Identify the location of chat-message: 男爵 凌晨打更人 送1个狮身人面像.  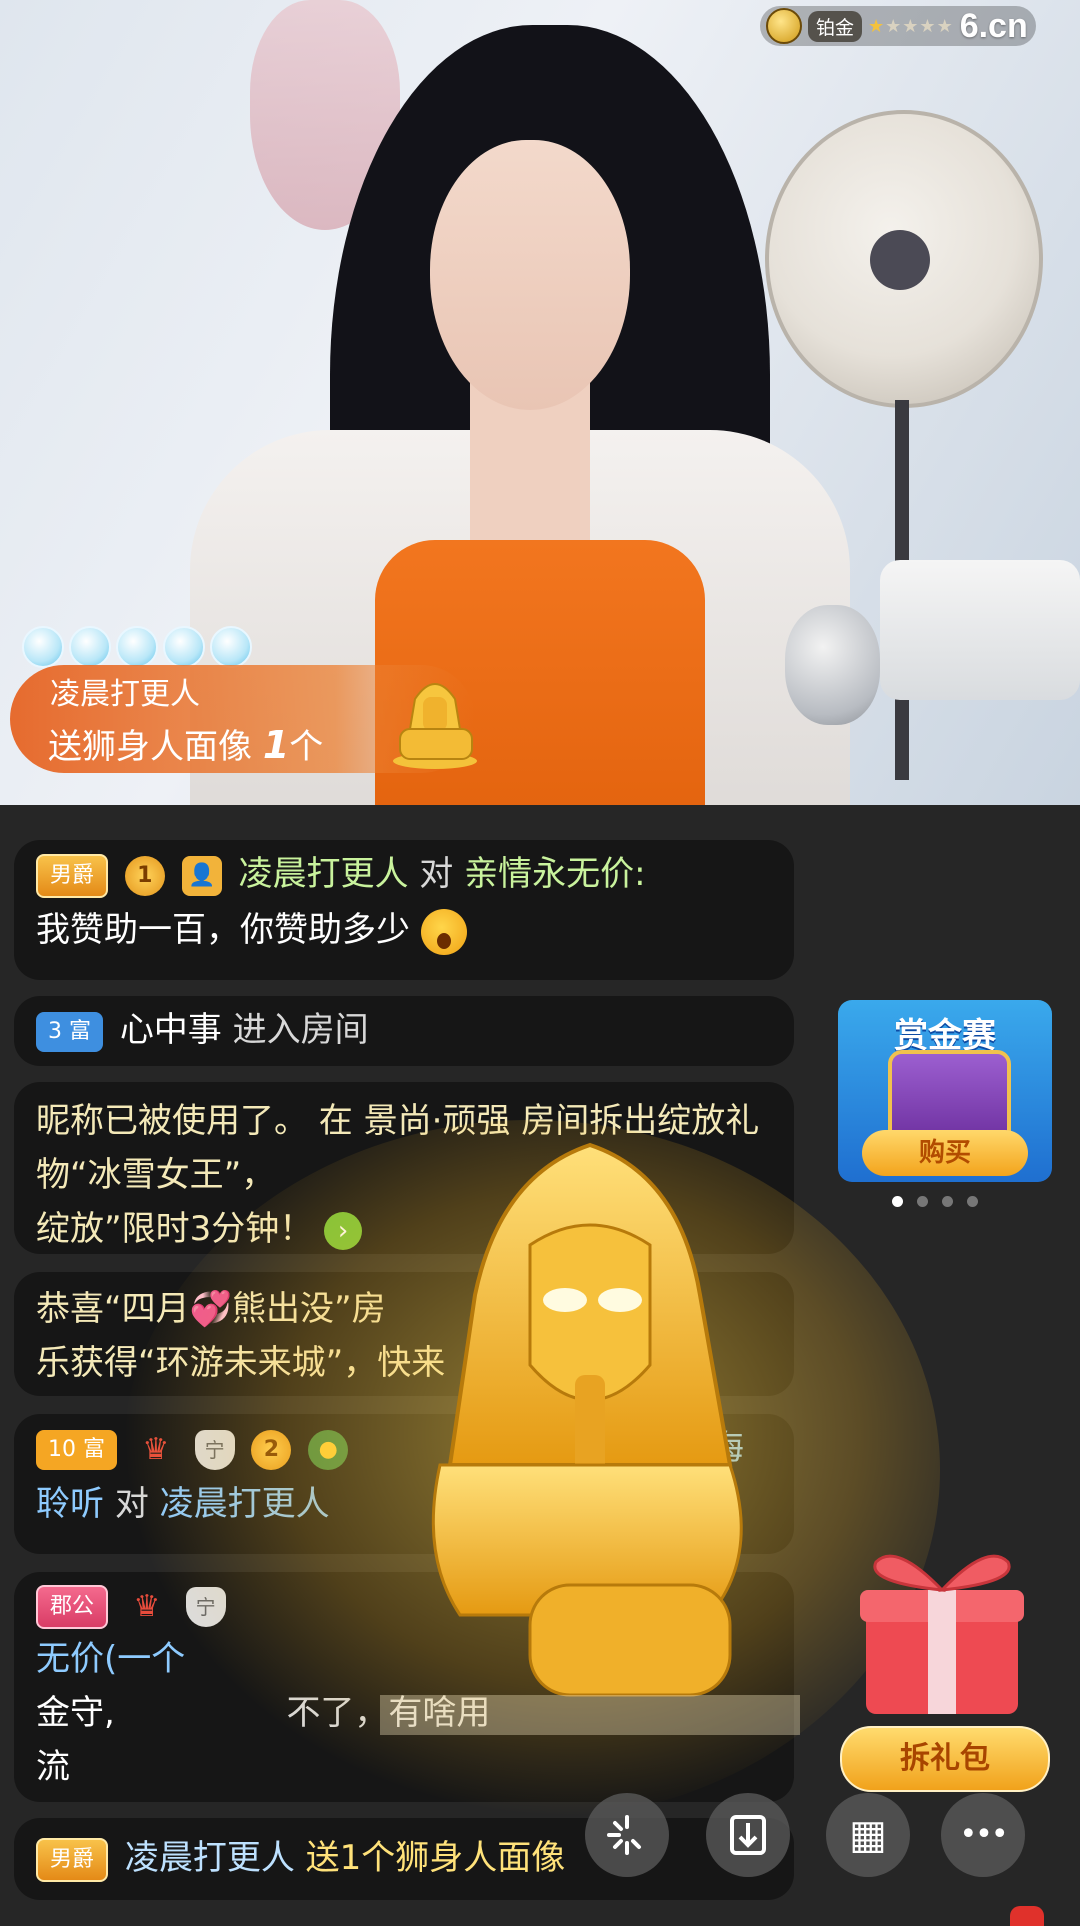
(404, 1859).